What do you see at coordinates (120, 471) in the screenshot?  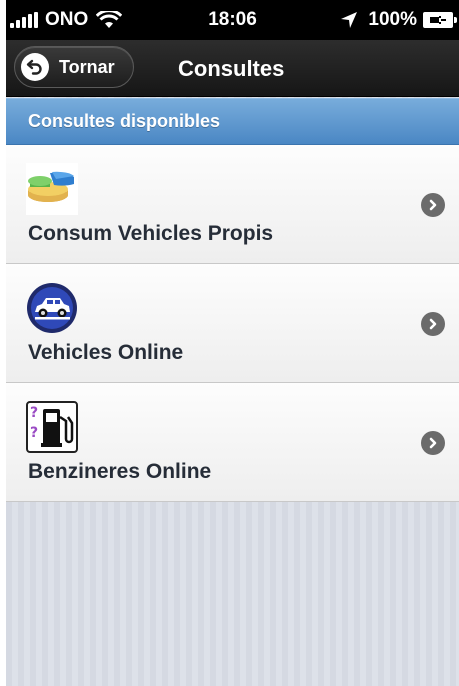 I see `list-item-label: Benzineres Online` at bounding box center [120, 471].